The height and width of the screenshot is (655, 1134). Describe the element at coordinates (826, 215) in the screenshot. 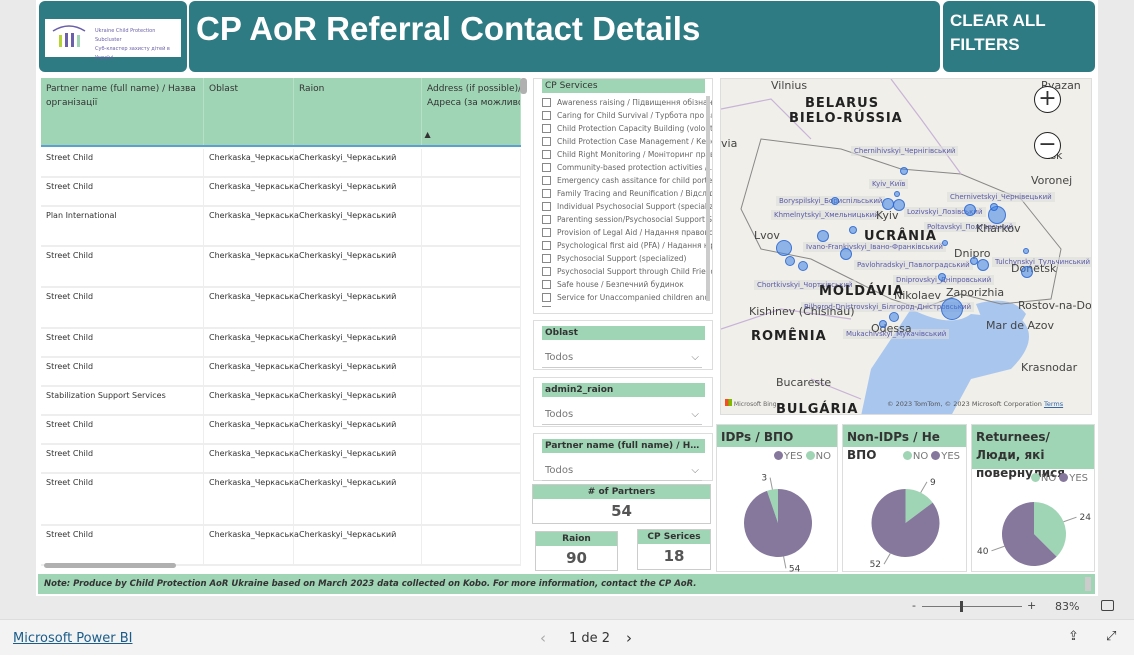

I see `map-region-label: Khmelnytskyi_Хмельницький` at that location.